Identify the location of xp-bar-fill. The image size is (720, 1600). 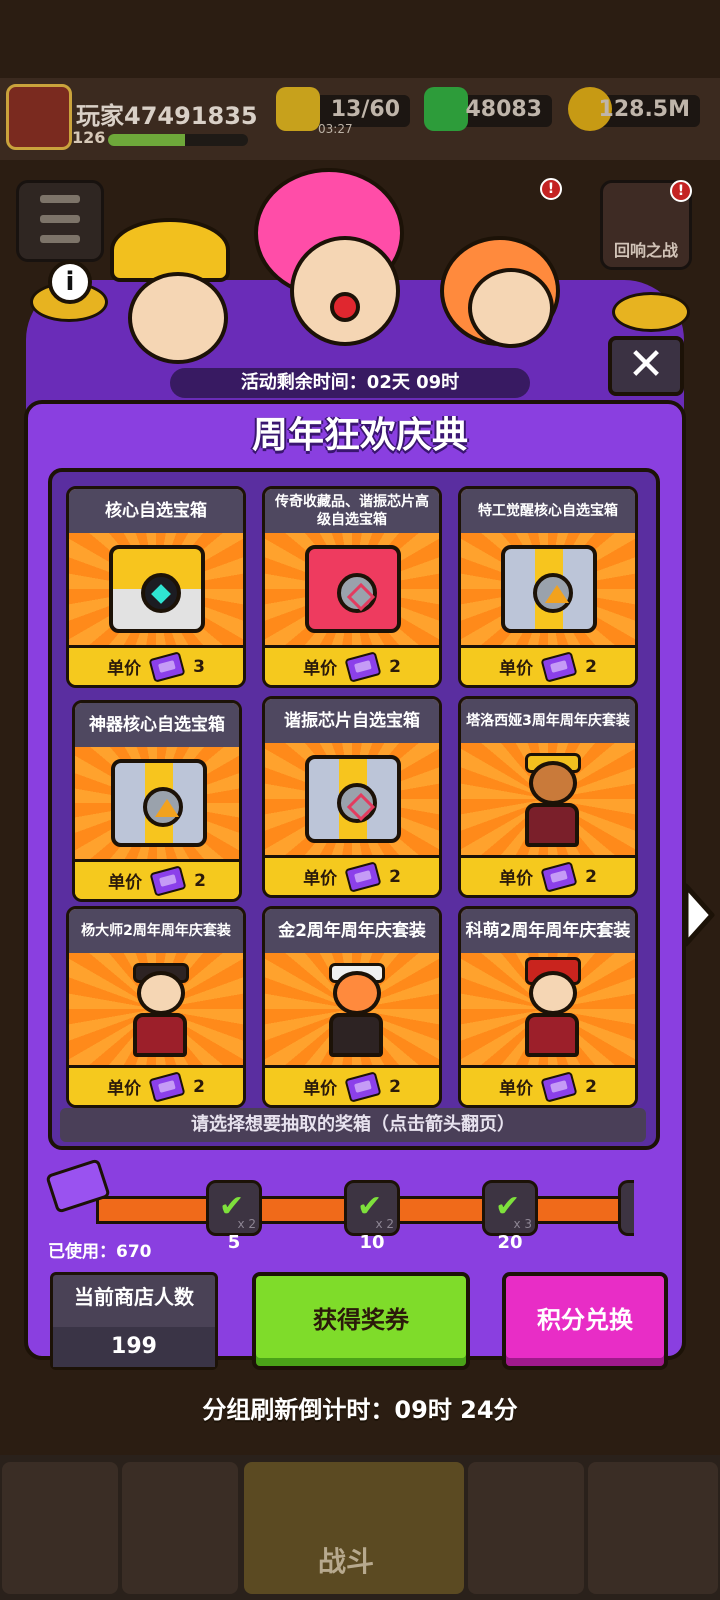
(146, 140).